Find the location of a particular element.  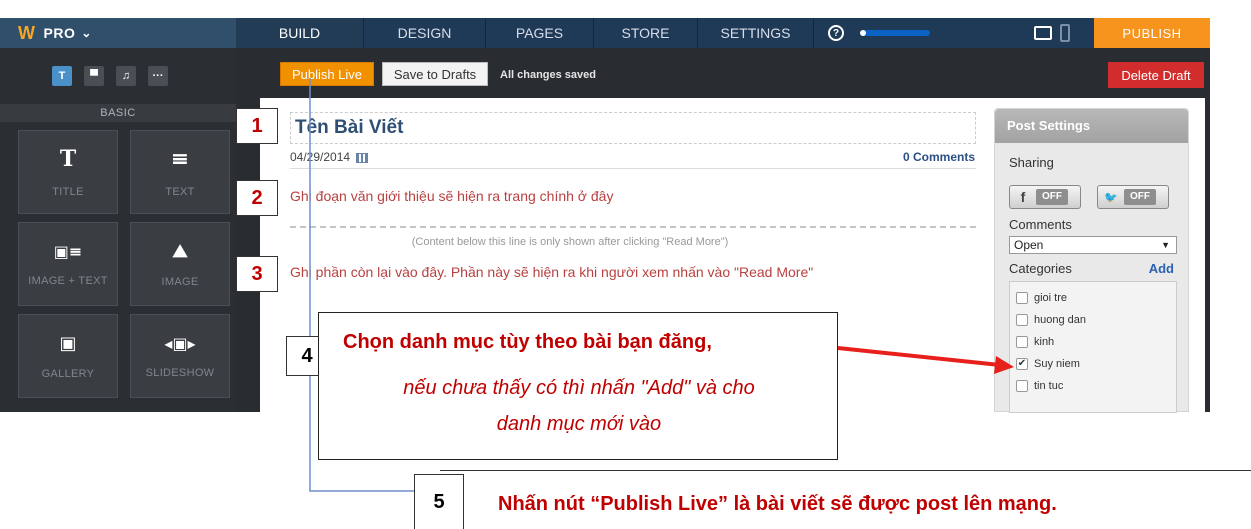

annotation-number-2: 2 is located at coordinates (257, 198).